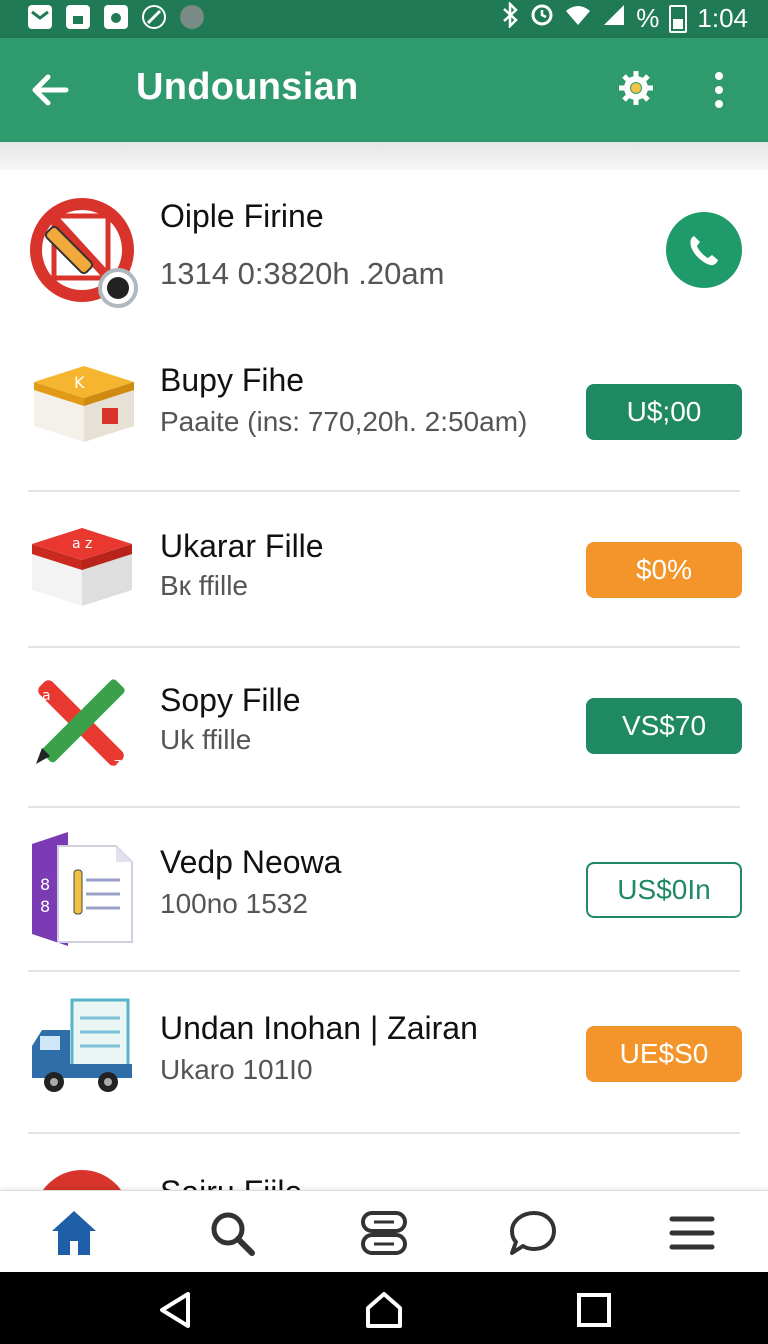 Image resolution: width=768 pixels, height=1344 pixels. What do you see at coordinates (74, 1233) in the screenshot?
I see `home-icon` at bounding box center [74, 1233].